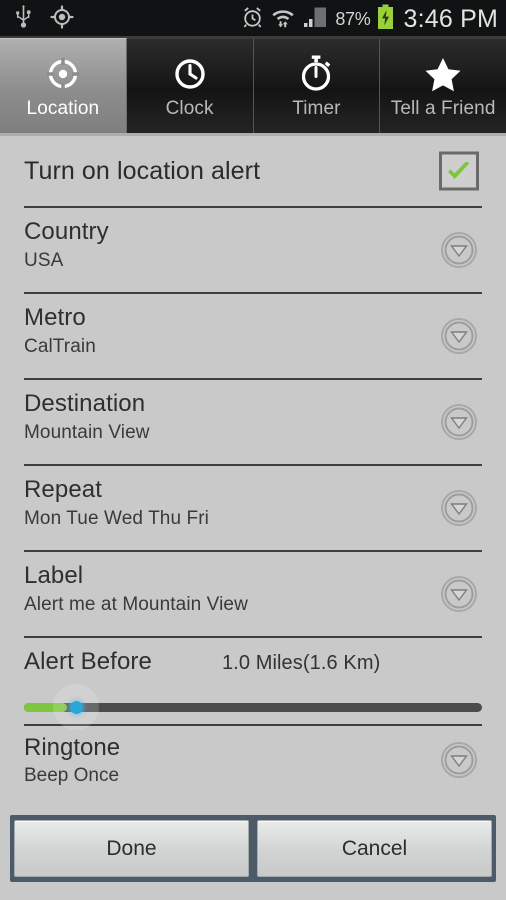 The height and width of the screenshot is (900, 506). I want to click on alert-before-title: Alert Before, so click(88, 661).